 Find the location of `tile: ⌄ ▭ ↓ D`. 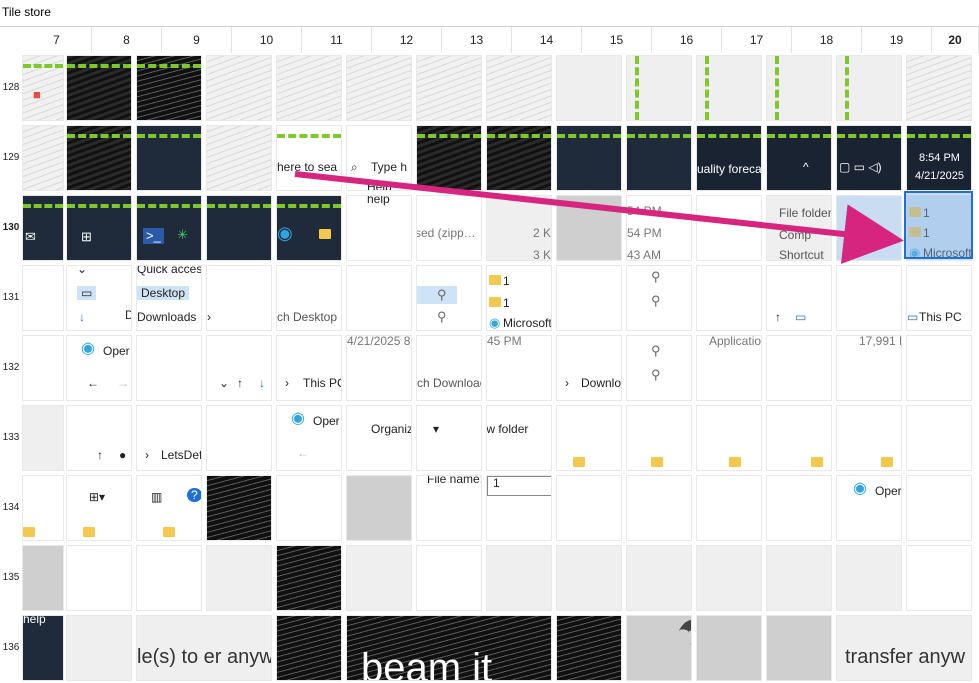

tile: ⌄ ▭ ↓ D is located at coordinates (99, 298).